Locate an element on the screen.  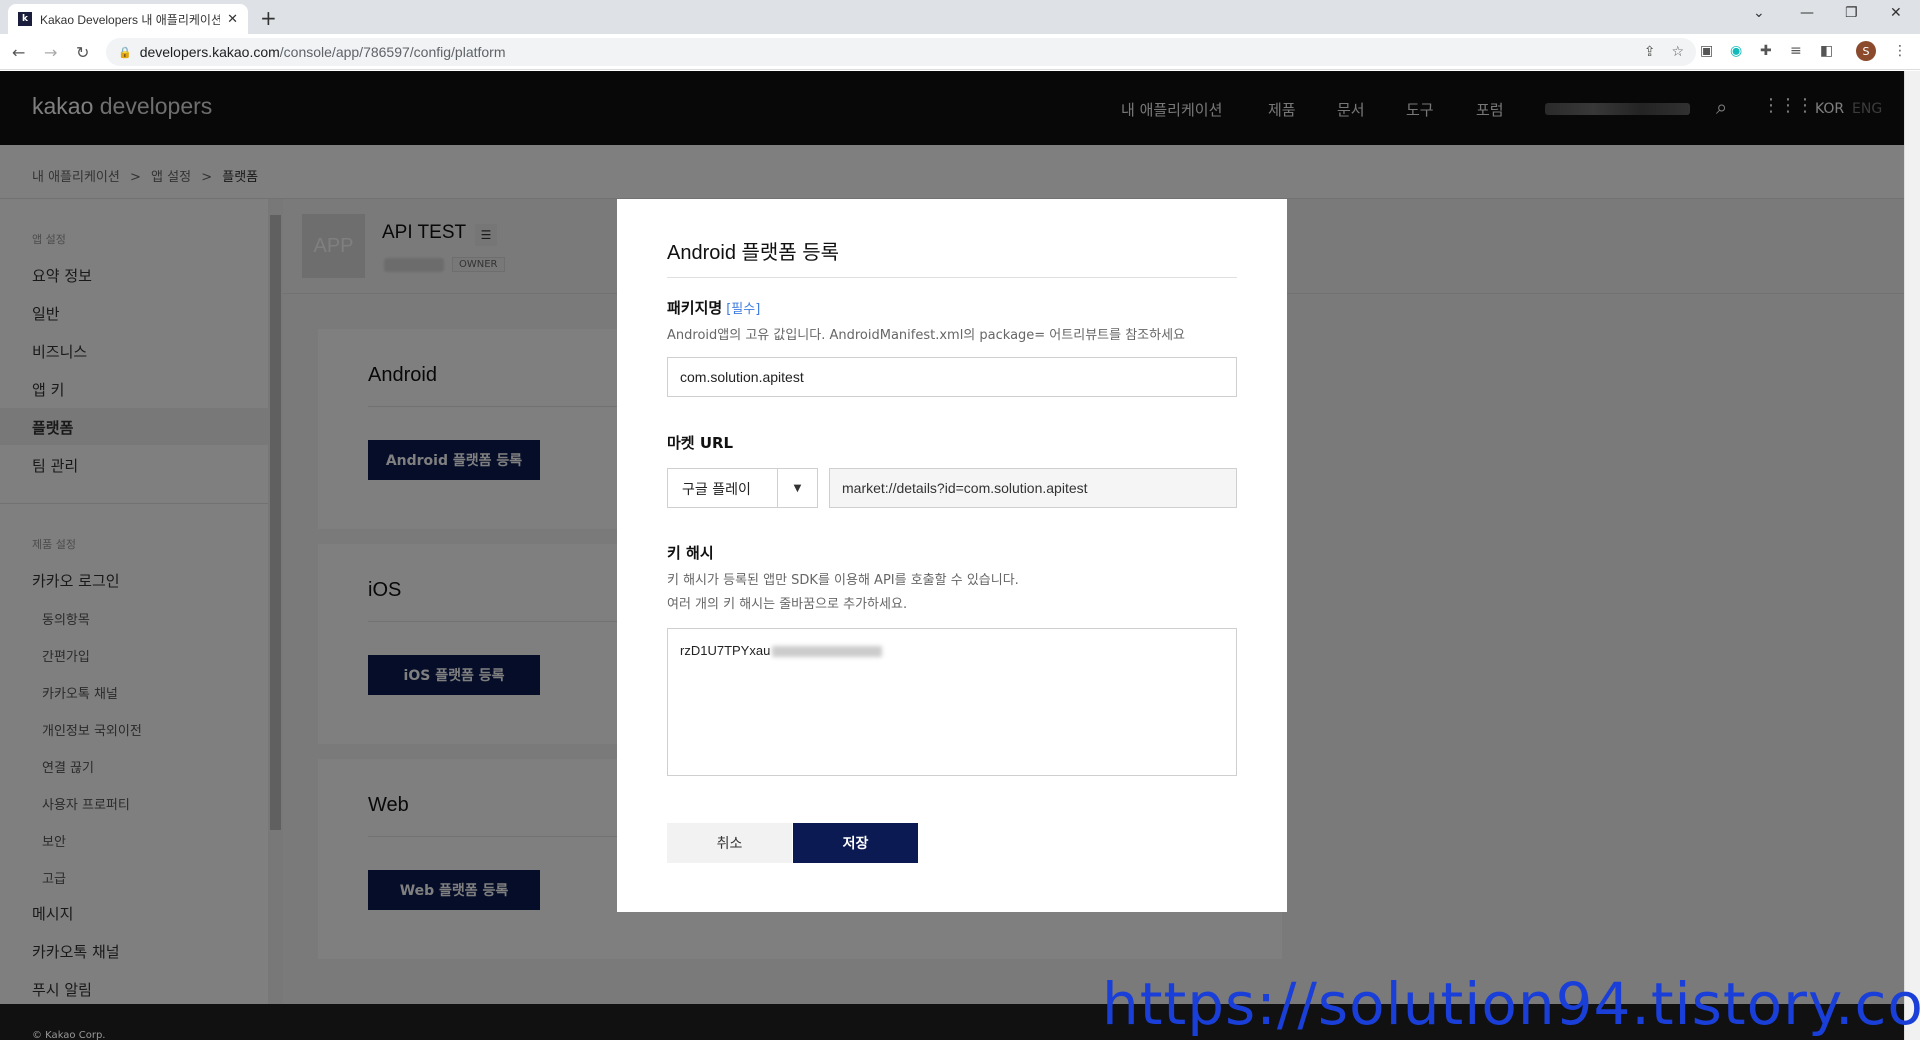
new-tab-icon: + is located at coordinates (268, 18).